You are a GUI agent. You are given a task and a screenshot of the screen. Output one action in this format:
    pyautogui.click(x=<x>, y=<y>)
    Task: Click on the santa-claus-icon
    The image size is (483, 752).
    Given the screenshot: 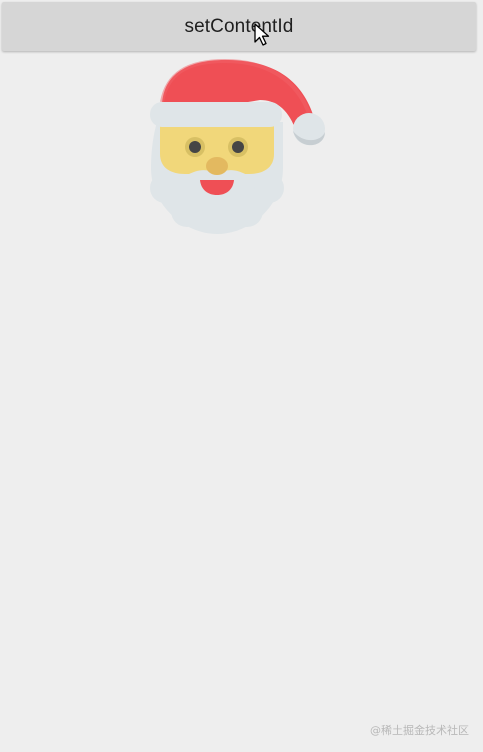 What is the action you would take?
    pyautogui.click(x=237, y=146)
    